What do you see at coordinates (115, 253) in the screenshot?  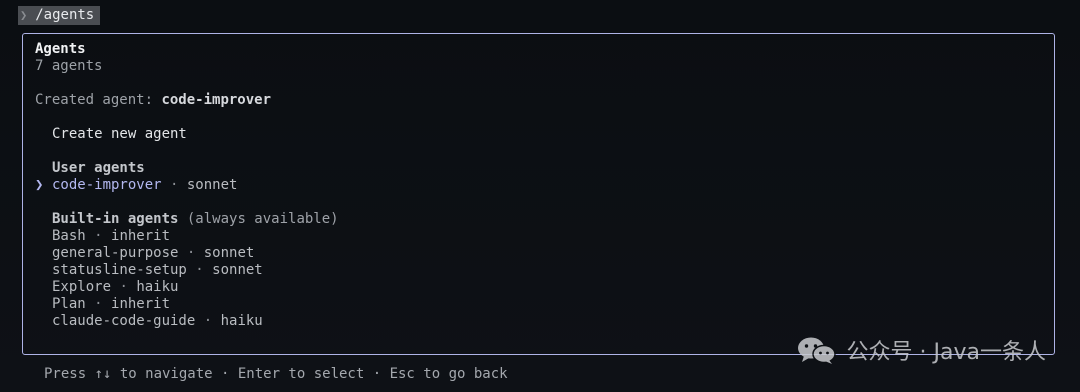 I see `agent-name: general-purpose` at bounding box center [115, 253].